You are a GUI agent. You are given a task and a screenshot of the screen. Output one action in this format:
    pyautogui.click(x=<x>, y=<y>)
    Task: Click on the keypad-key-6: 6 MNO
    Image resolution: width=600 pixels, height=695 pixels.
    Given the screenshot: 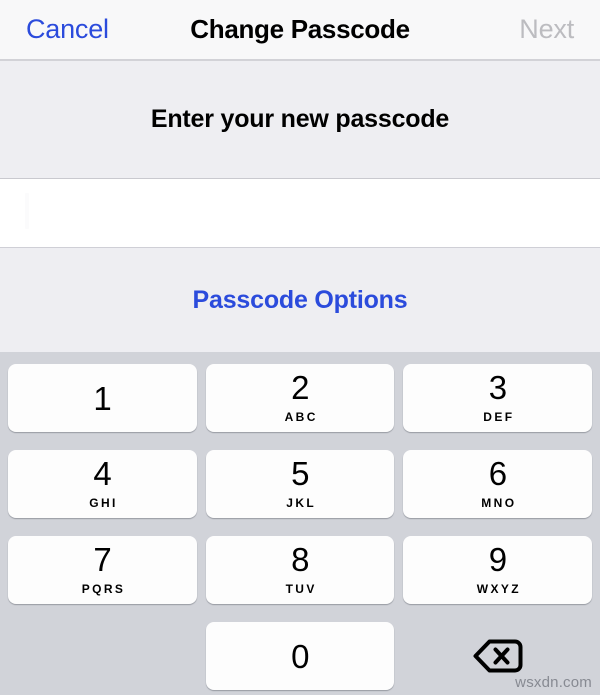 What is the action you would take?
    pyautogui.click(x=497, y=484)
    